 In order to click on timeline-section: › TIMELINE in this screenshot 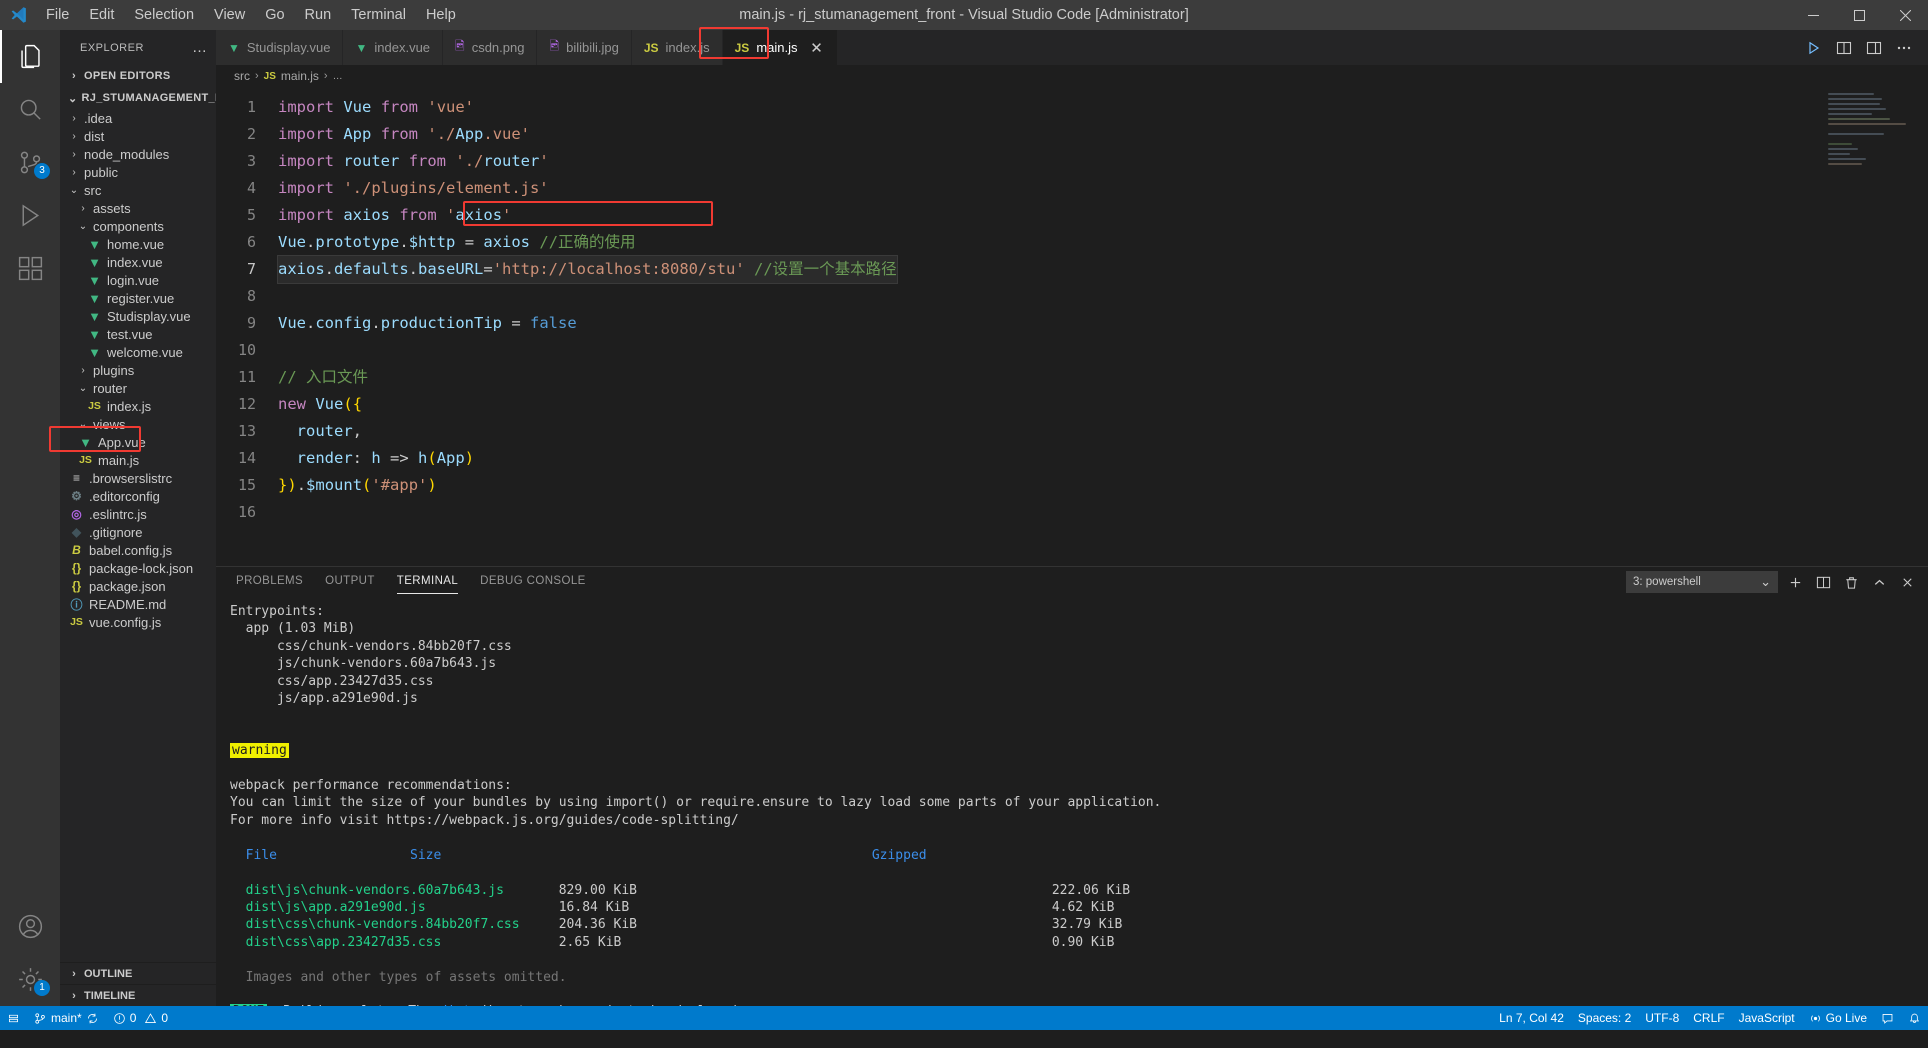, I will do `click(138, 995)`.